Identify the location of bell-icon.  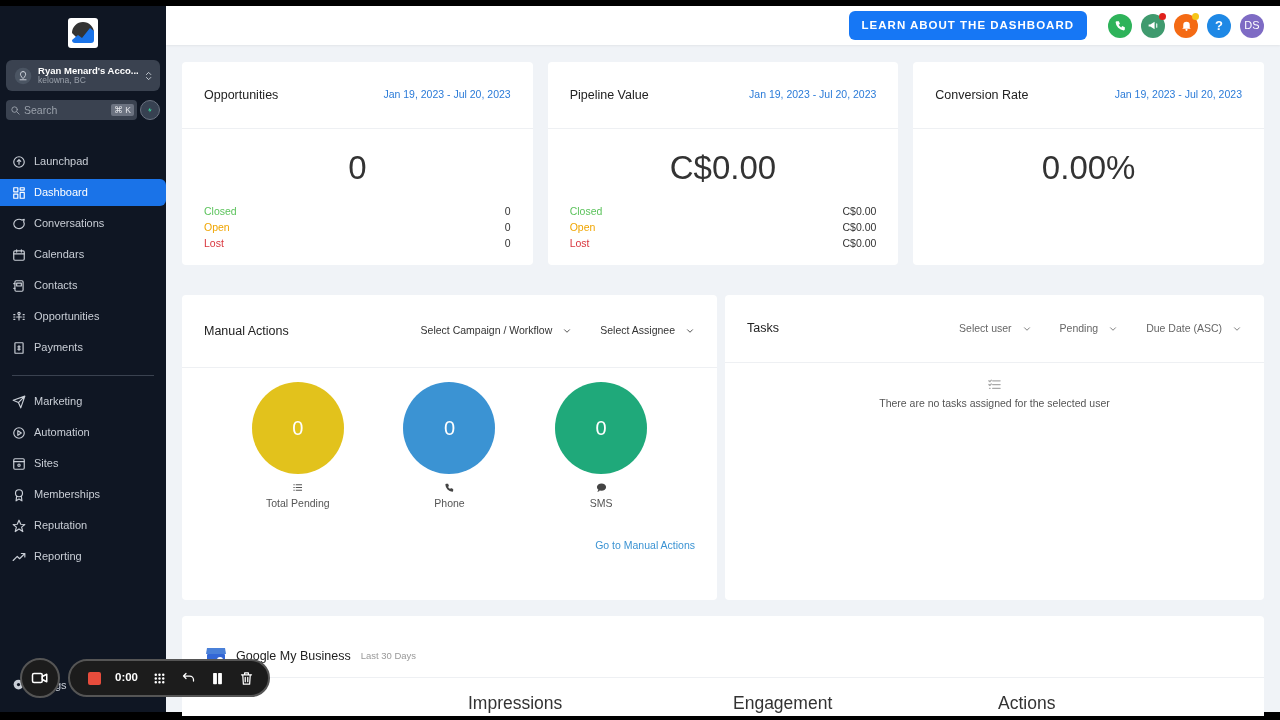
(1186, 25).